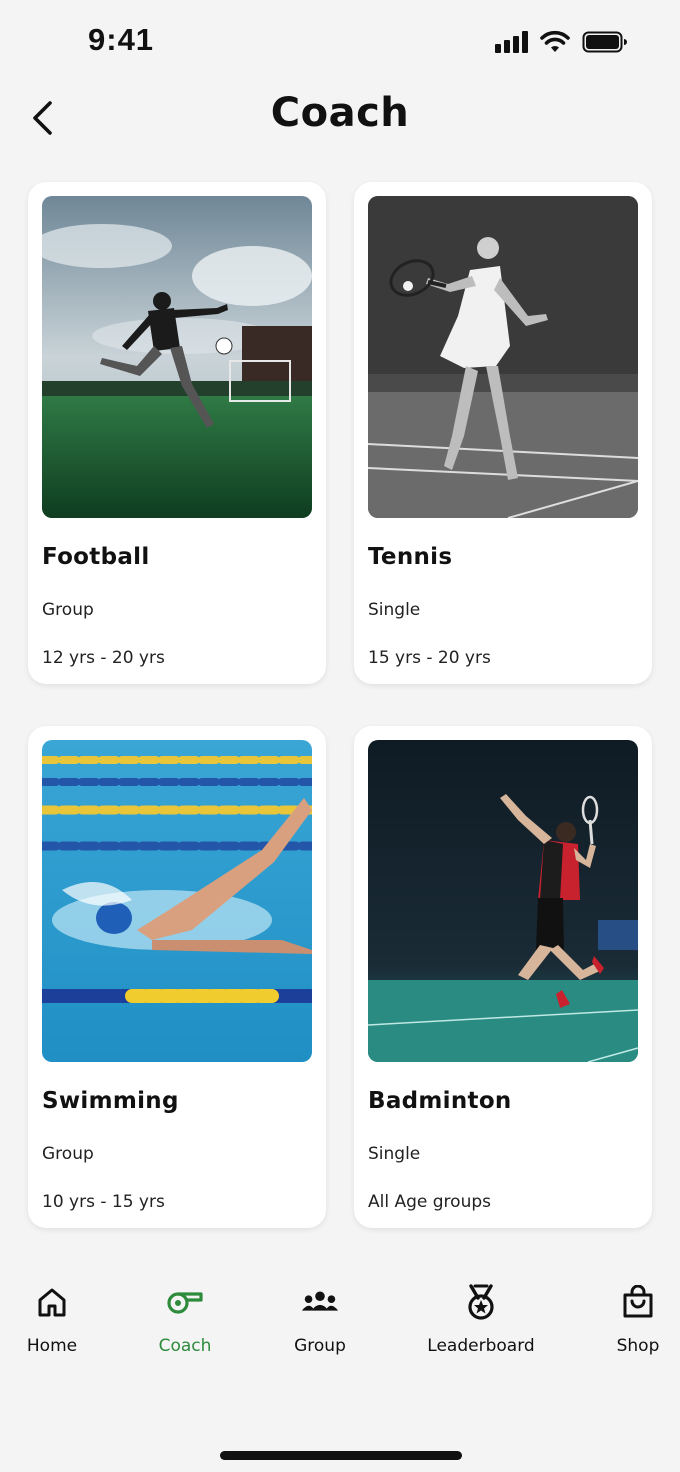 This screenshot has width=680, height=1472. I want to click on sport-card-badminton: Badminton Single All Age groups, so click(503, 977).